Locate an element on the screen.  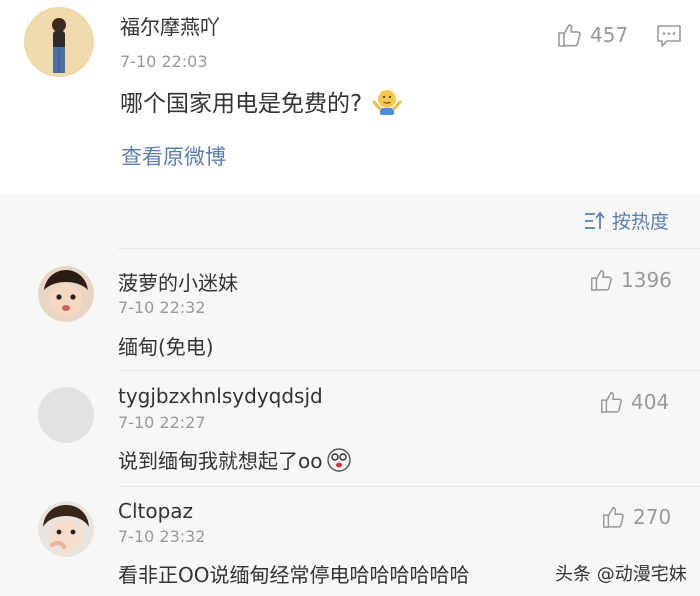
shrug-emoji-icon is located at coordinates (387, 102).